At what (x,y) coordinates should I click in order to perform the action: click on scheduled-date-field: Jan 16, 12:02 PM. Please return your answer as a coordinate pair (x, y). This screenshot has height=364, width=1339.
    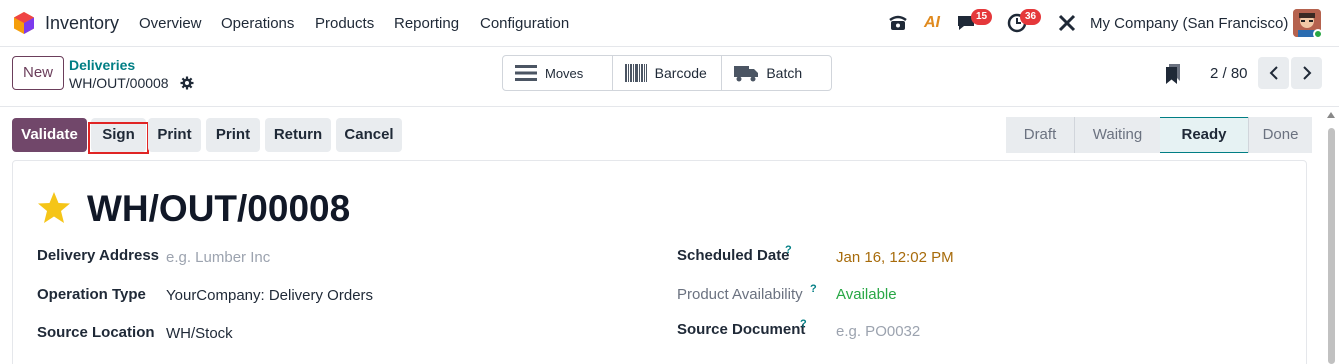
    Looking at the image, I should click on (895, 257).